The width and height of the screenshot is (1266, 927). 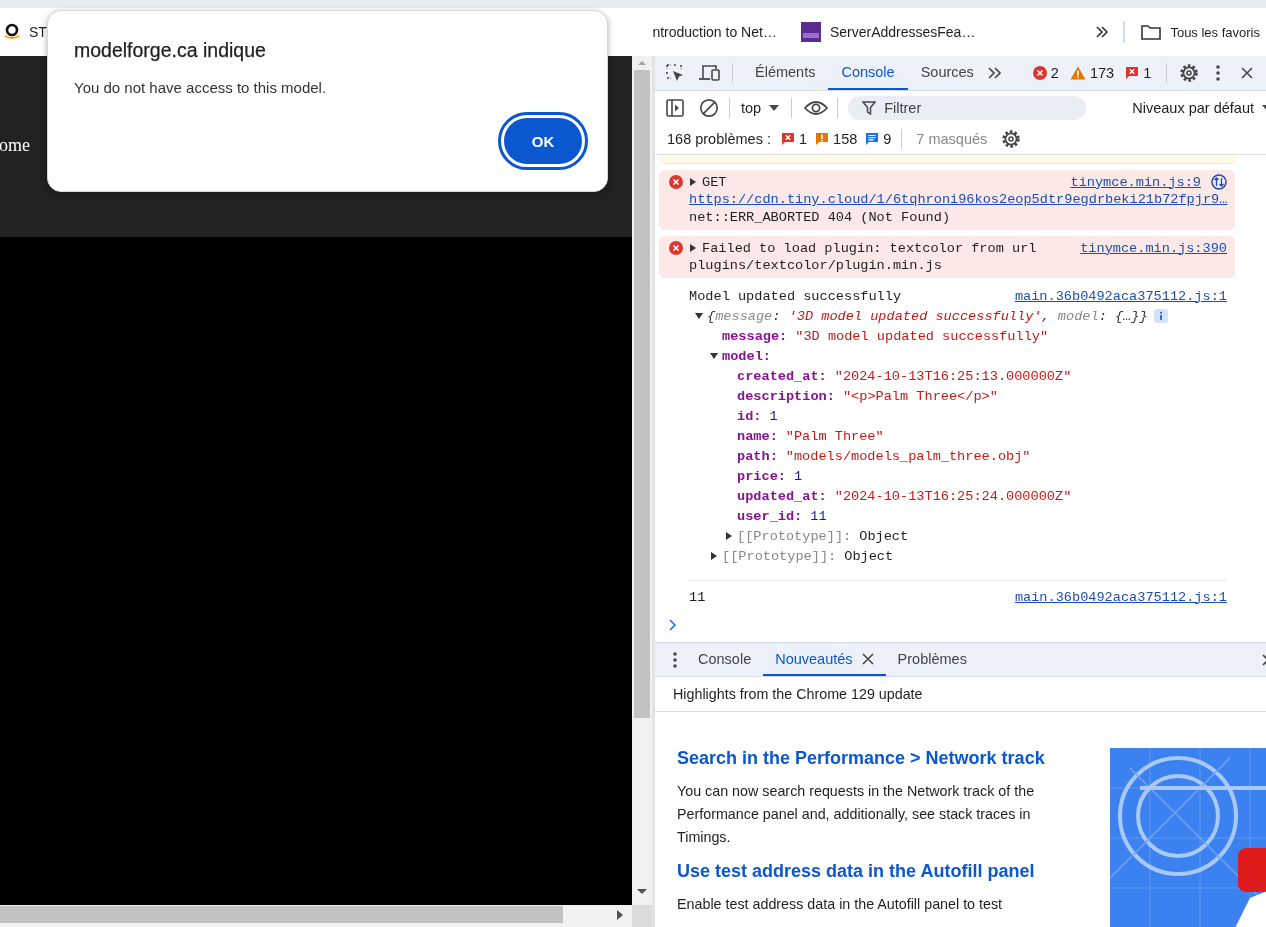 What do you see at coordinates (1151, 32) in the screenshot?
I see `folder-icon` at bounding box center [1151, 32].